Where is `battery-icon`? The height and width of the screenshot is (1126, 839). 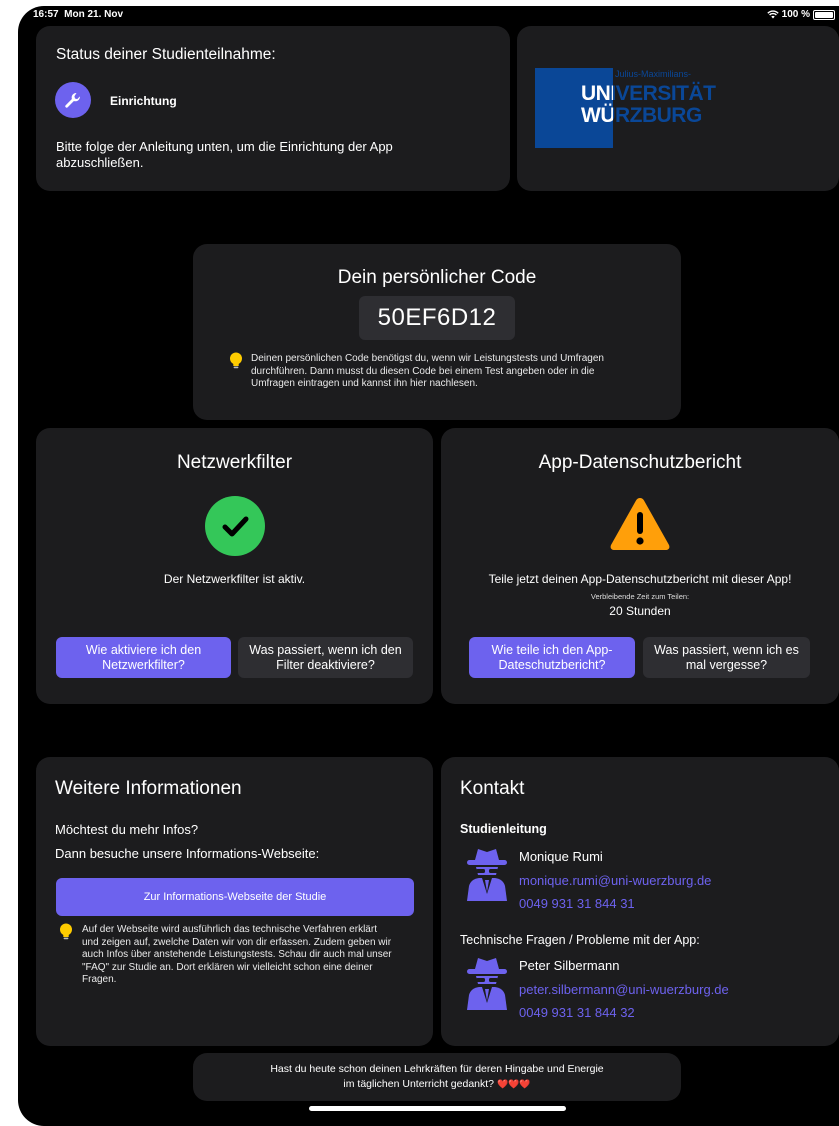 battery-icon is located at coordinates (824, 14).